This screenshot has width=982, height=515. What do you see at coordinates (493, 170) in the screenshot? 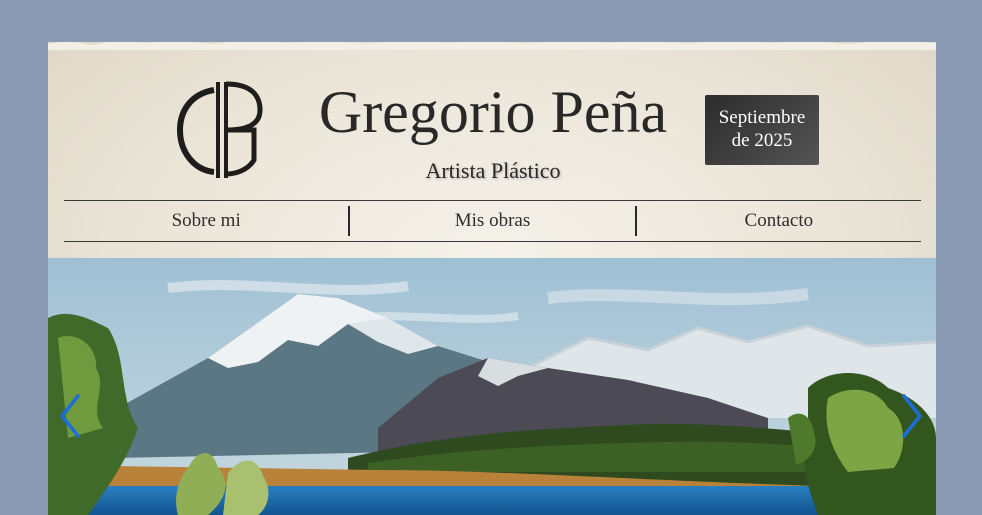
I see `site-subtitle: Artista Plástico` at bounding box center [493, 170].